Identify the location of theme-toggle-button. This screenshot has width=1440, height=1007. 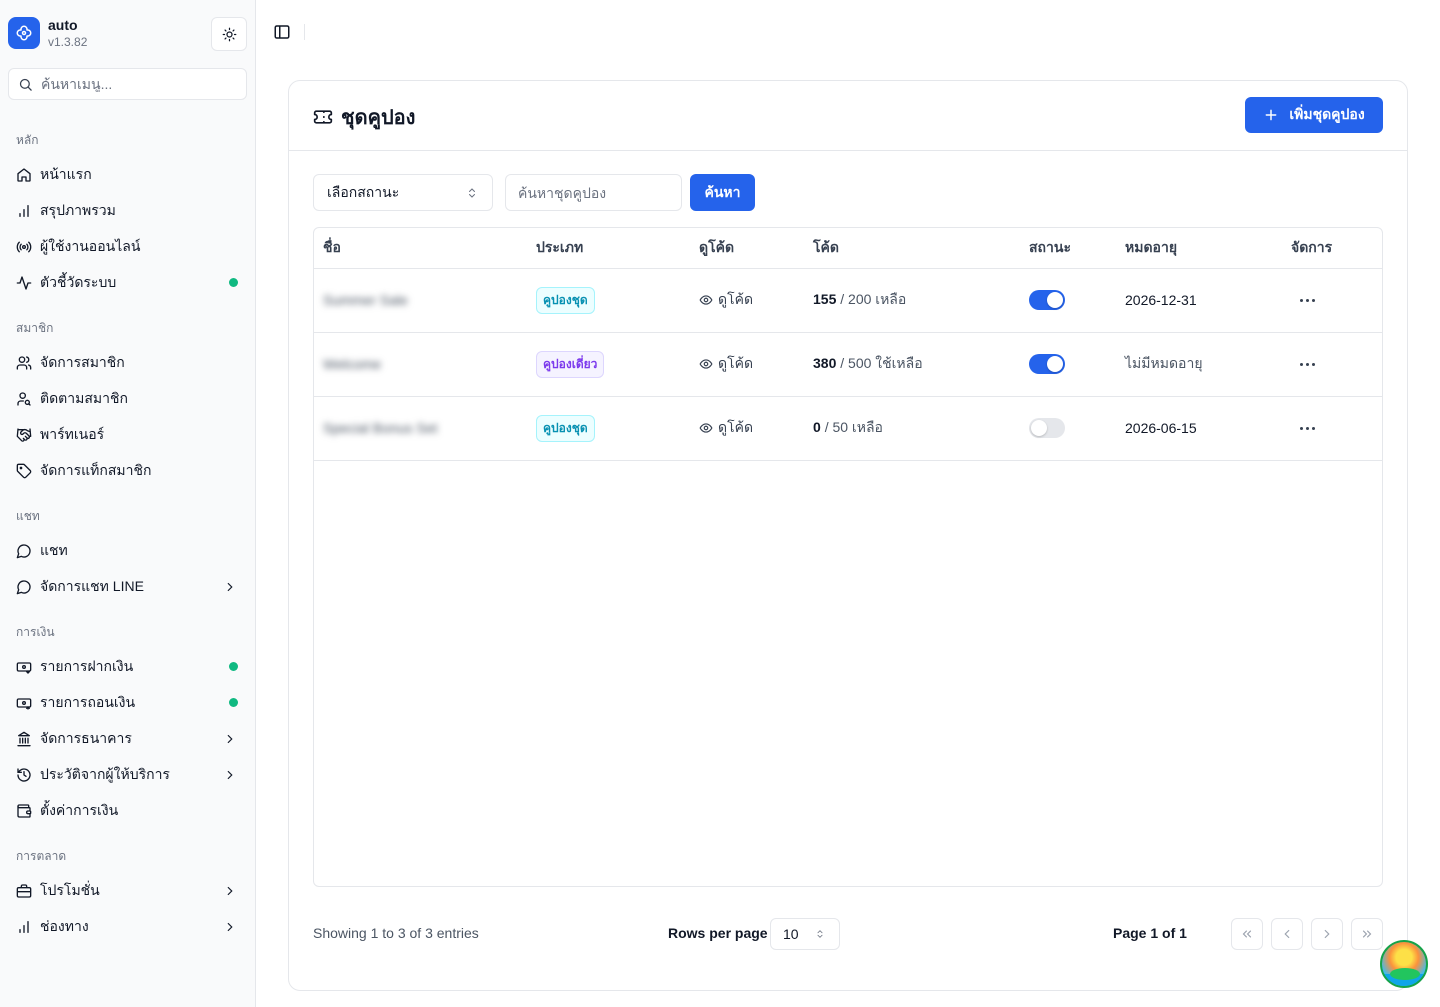
(229, 34).